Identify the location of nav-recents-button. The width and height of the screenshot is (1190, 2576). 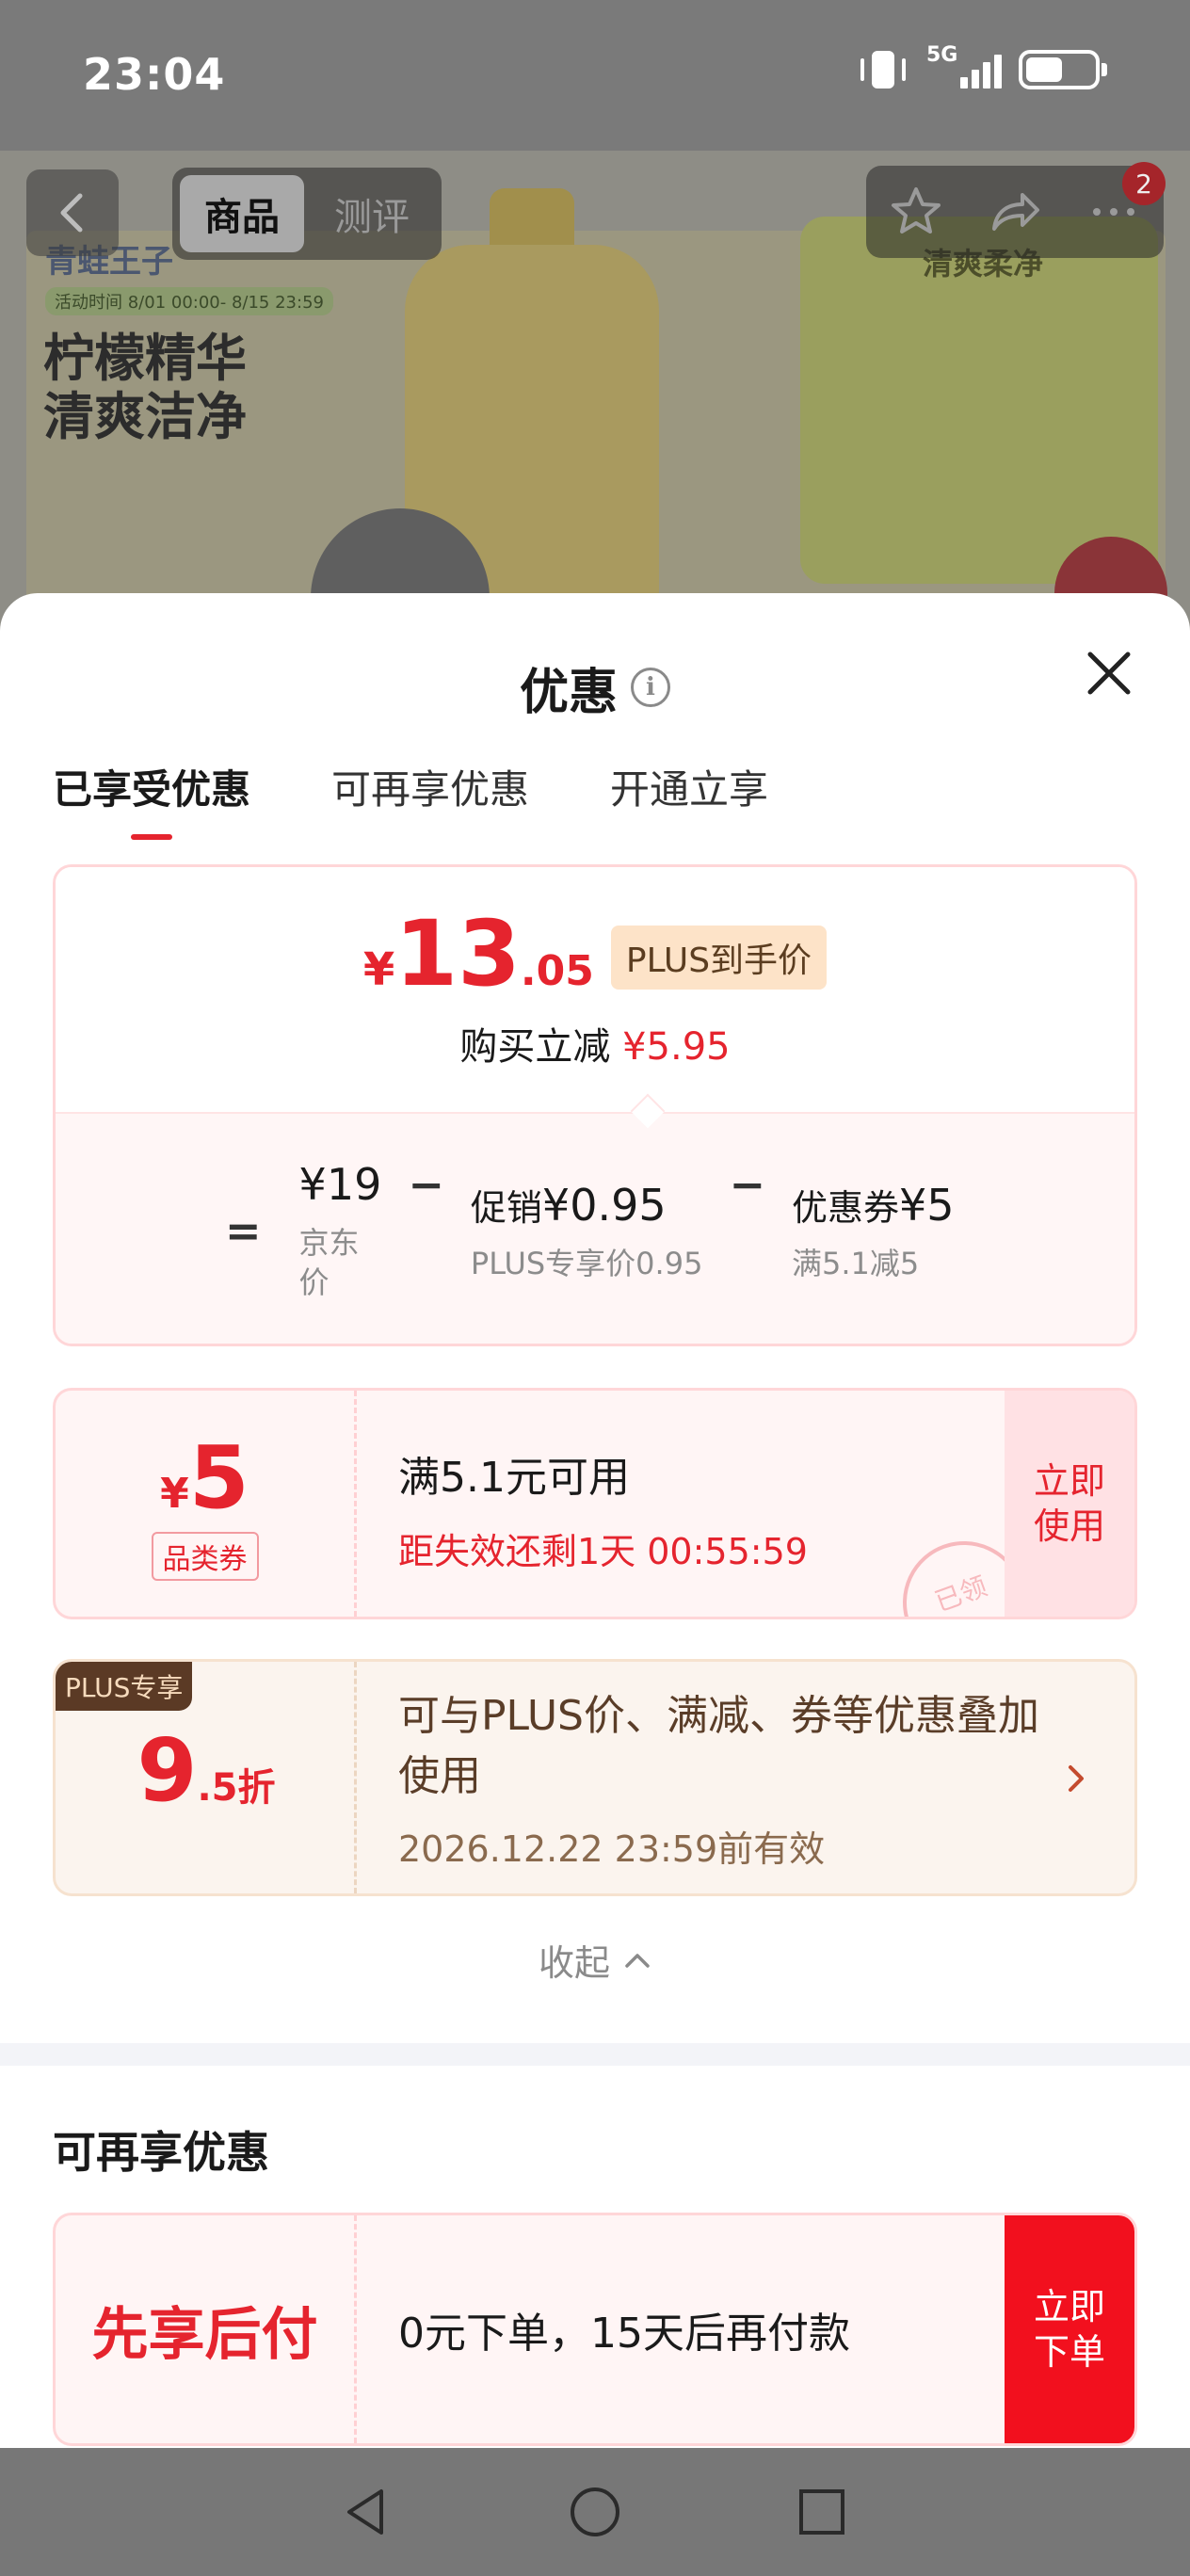
(822, 2512).